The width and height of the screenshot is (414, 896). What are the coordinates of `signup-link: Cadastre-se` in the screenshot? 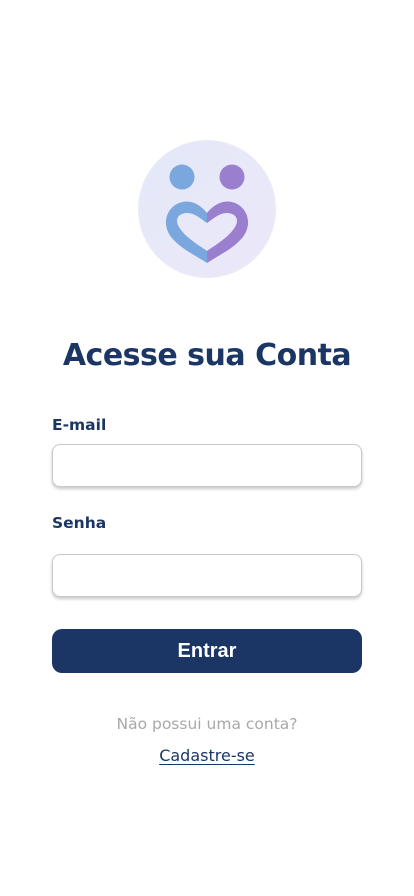 It's located at (207, 755).